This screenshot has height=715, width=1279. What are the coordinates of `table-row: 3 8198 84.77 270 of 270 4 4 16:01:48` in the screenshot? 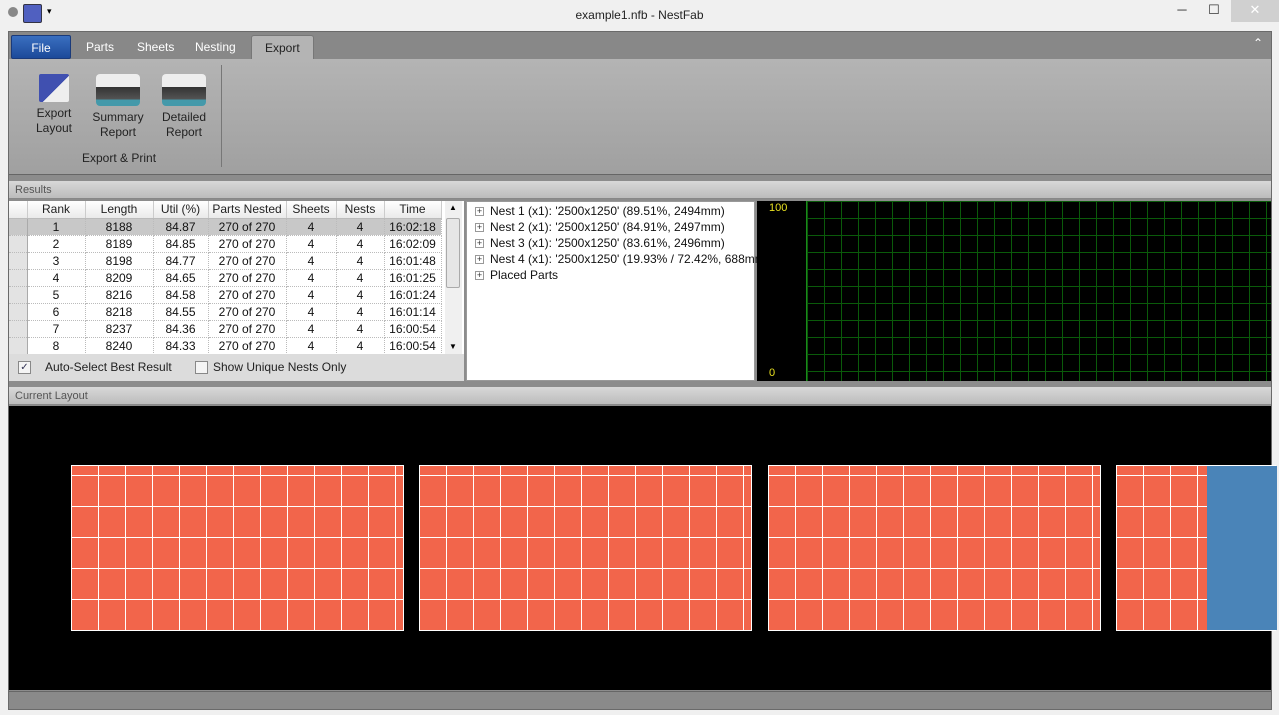 It's located at (225, 261).